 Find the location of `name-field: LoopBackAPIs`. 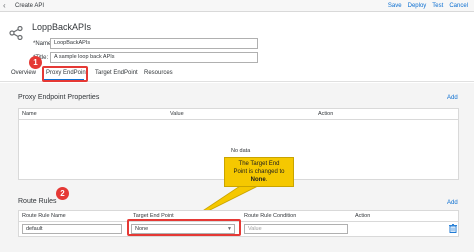

name-field: LoopBackAPIs is located at coordinates (154, 43).